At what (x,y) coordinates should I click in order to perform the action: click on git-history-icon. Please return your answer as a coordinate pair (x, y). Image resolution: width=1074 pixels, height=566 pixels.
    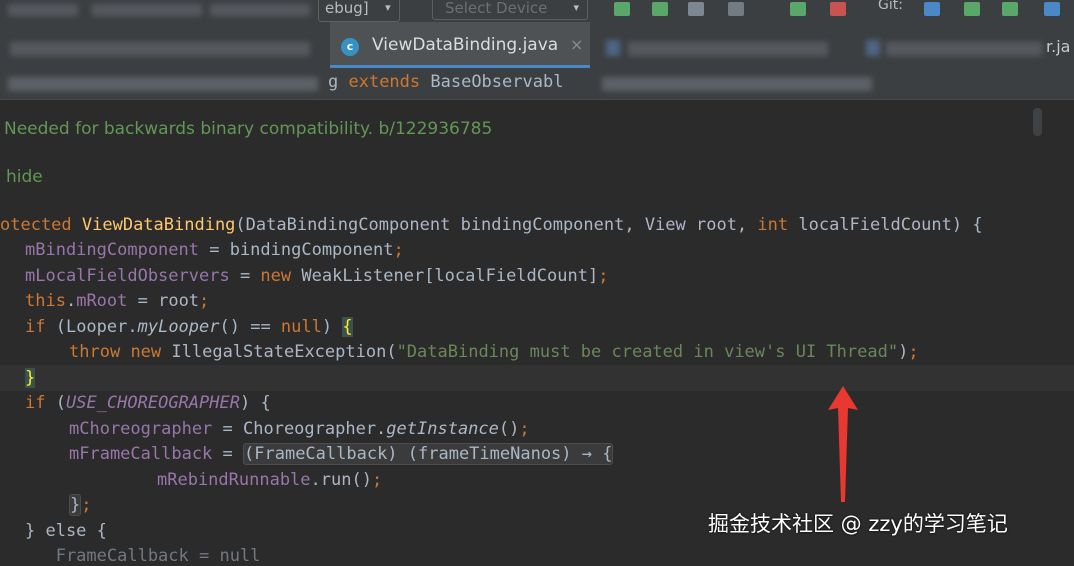
    Looking at the image, I should click on (1052, 9).